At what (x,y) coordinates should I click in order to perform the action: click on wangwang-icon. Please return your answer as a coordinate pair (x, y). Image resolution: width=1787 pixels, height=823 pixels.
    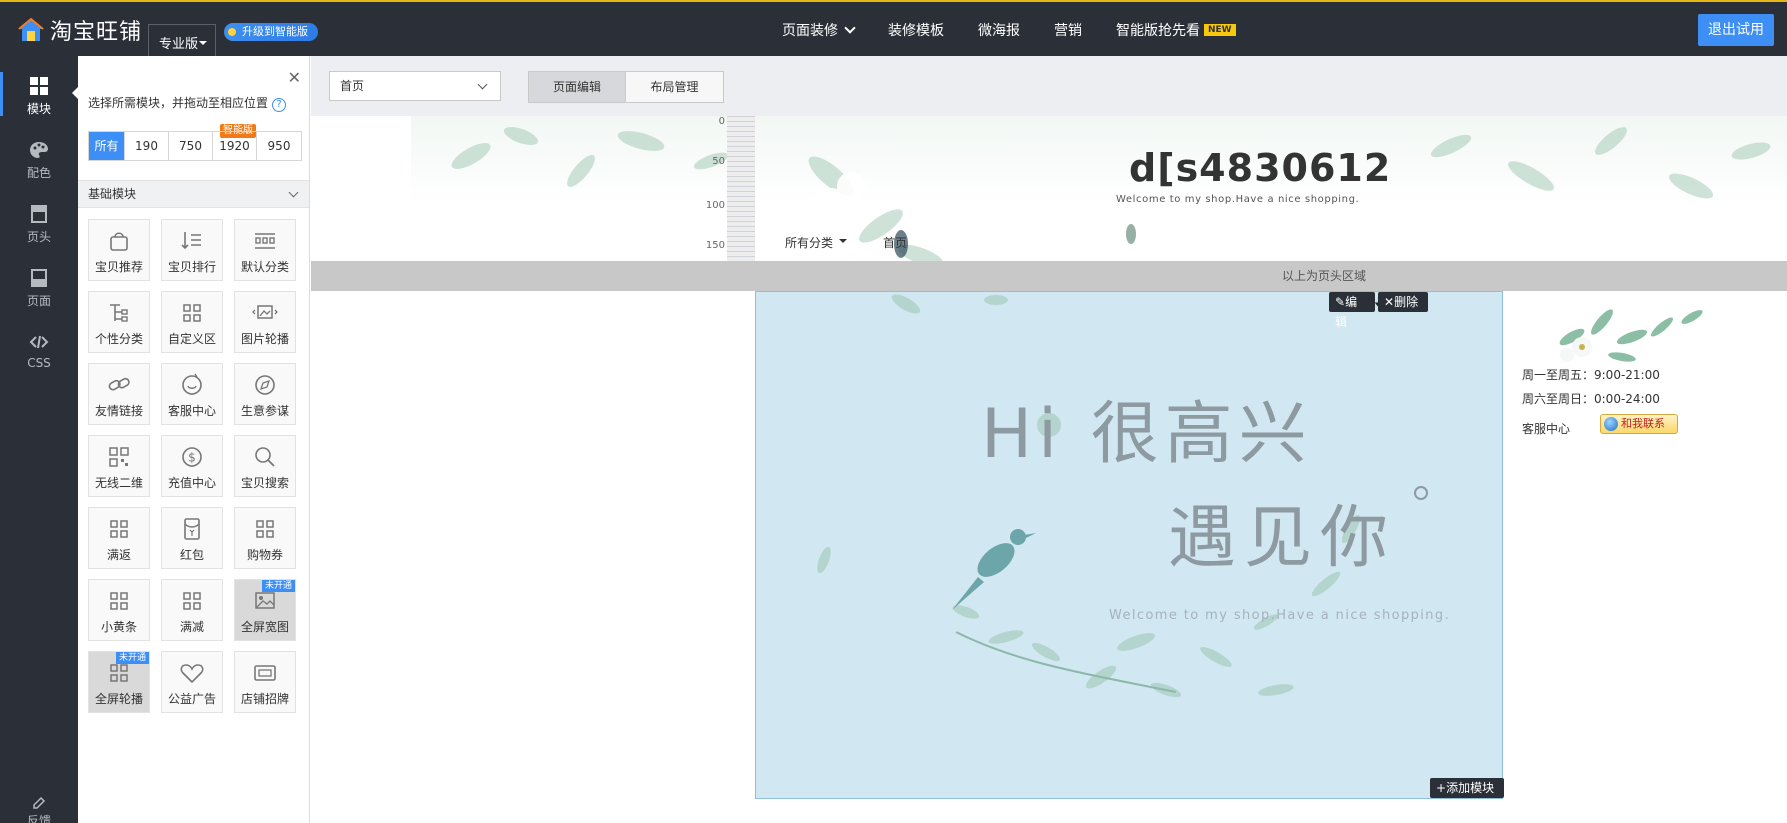
    Looking at the image, I should click on (1611, 424).